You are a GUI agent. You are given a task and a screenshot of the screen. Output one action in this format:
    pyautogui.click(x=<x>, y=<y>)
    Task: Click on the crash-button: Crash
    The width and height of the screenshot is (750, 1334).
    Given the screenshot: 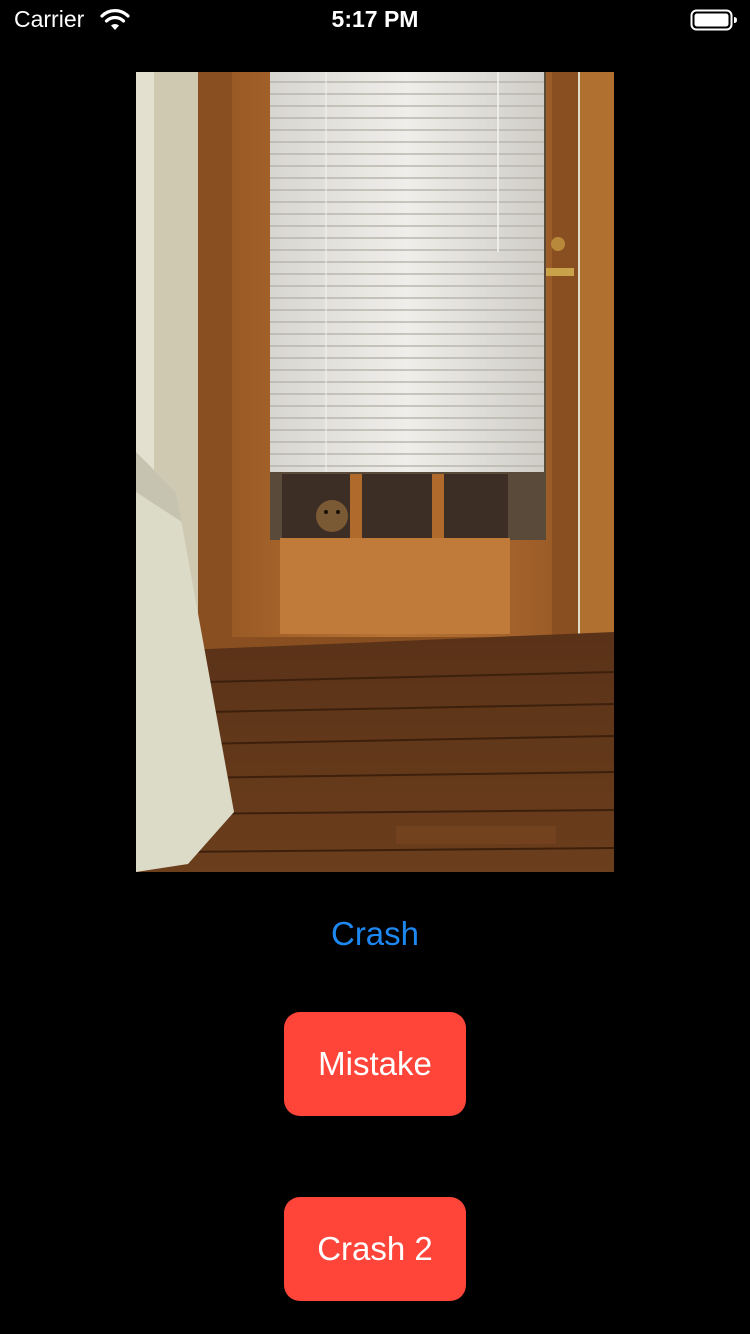 What is the action you would take?
    pyautogui.click(x=375, y=934)
    